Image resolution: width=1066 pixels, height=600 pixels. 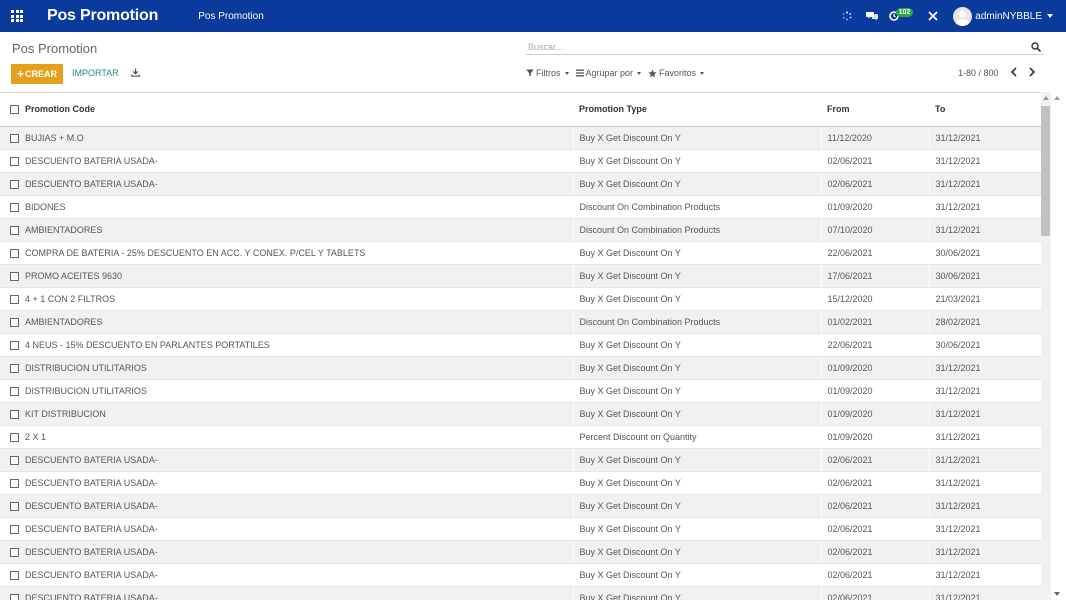 I want to click on cell-from: 02/06/2021, so click(x=874, y=161).